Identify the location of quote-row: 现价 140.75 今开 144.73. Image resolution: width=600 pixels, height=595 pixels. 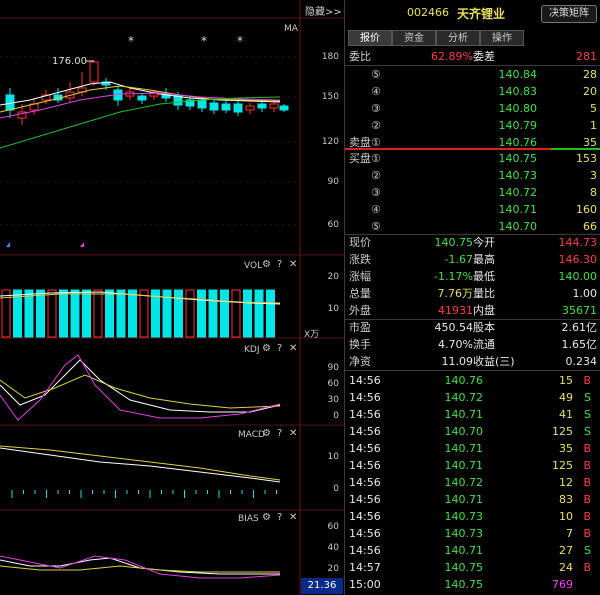
(472, 242).